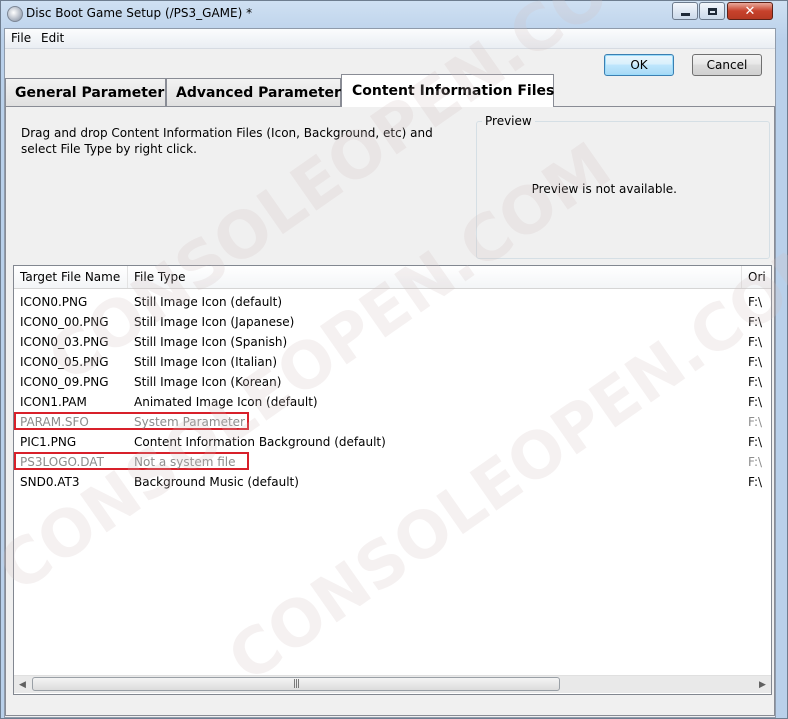 This screenshot has width=788, height=719. Describe the element at coordinates (139, 13) in the screenshot. I see `window-title: Disc Boot Game Setup (/PS3_GAME) *` at that location.